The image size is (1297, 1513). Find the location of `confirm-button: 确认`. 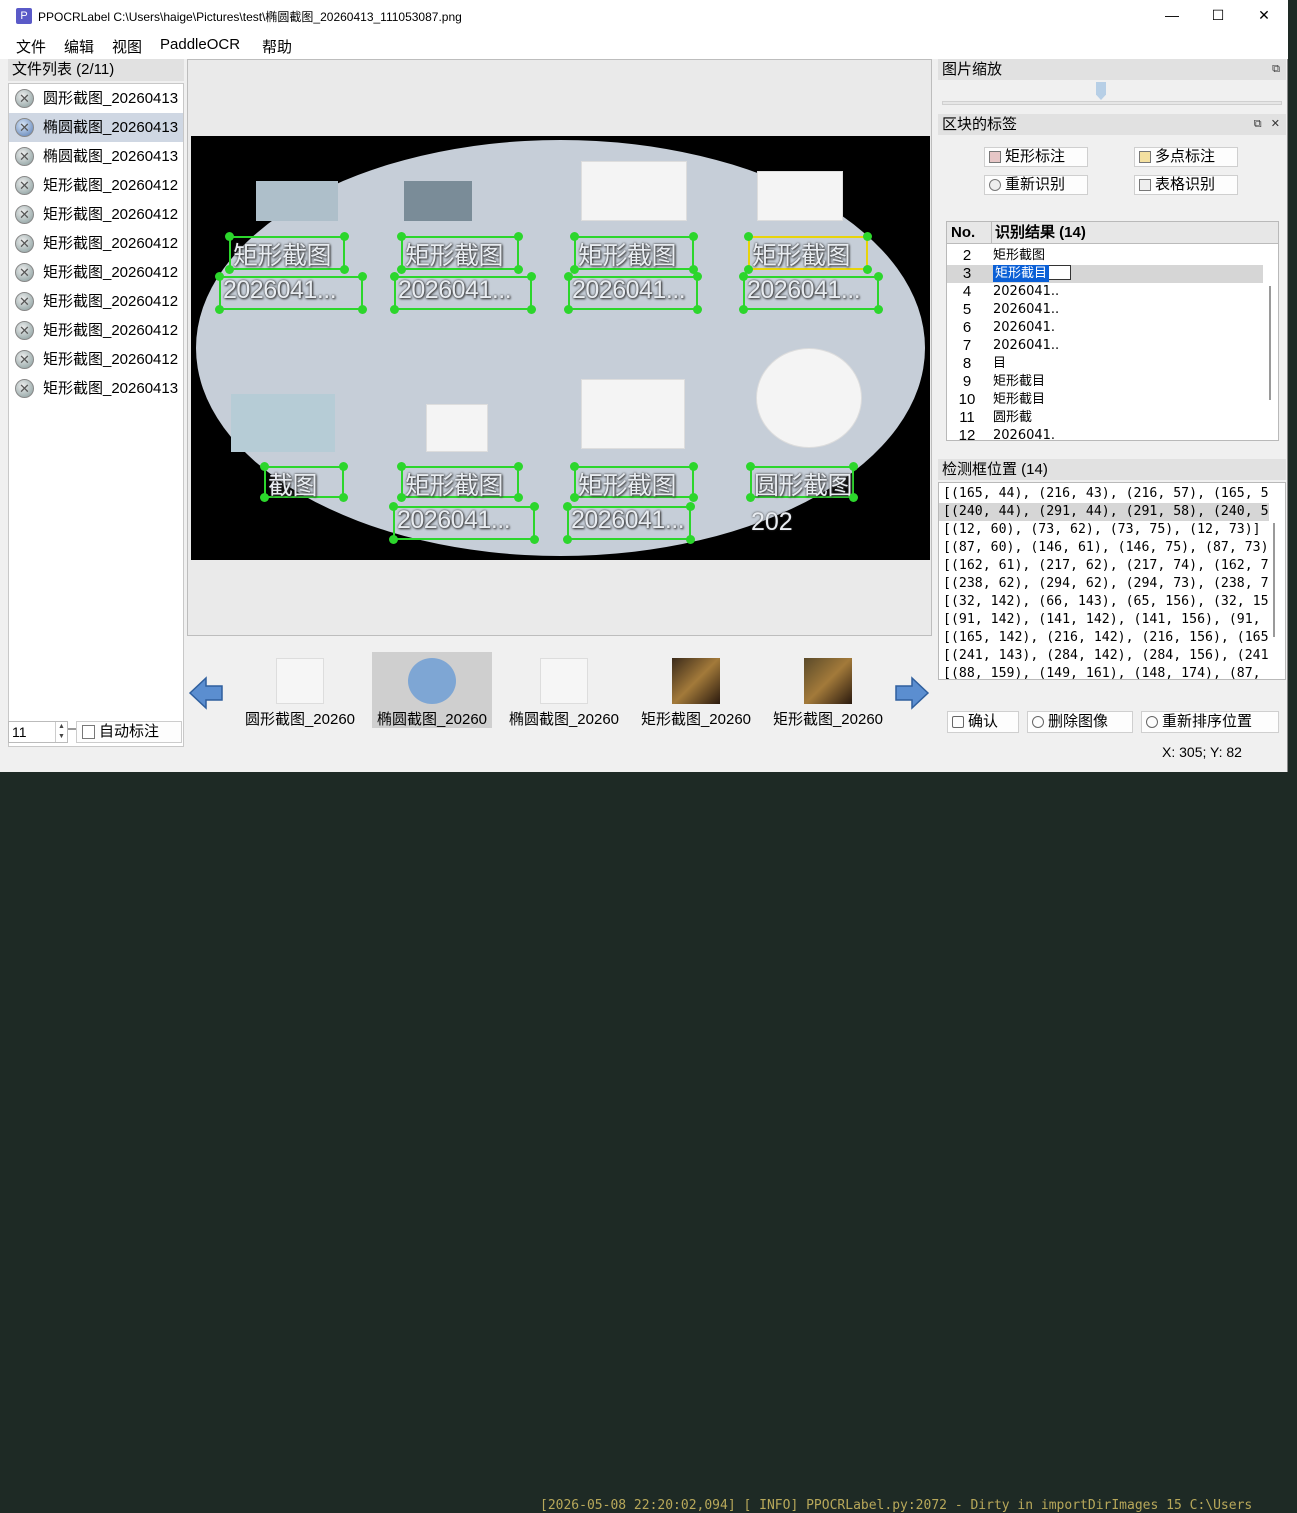

confirm-button: 确认 is located at coordinates (983, 722).